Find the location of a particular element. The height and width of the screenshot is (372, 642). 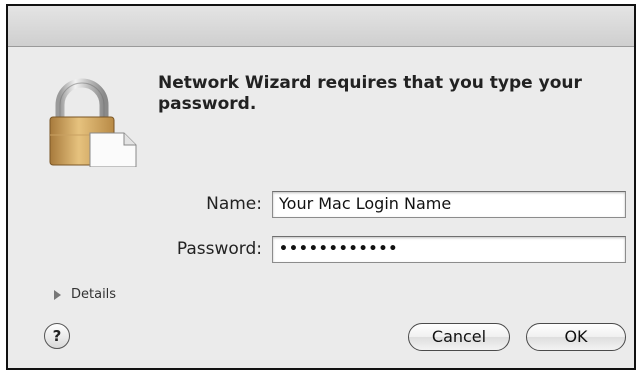

name-label: Name: is located at coordinates (234, 204).